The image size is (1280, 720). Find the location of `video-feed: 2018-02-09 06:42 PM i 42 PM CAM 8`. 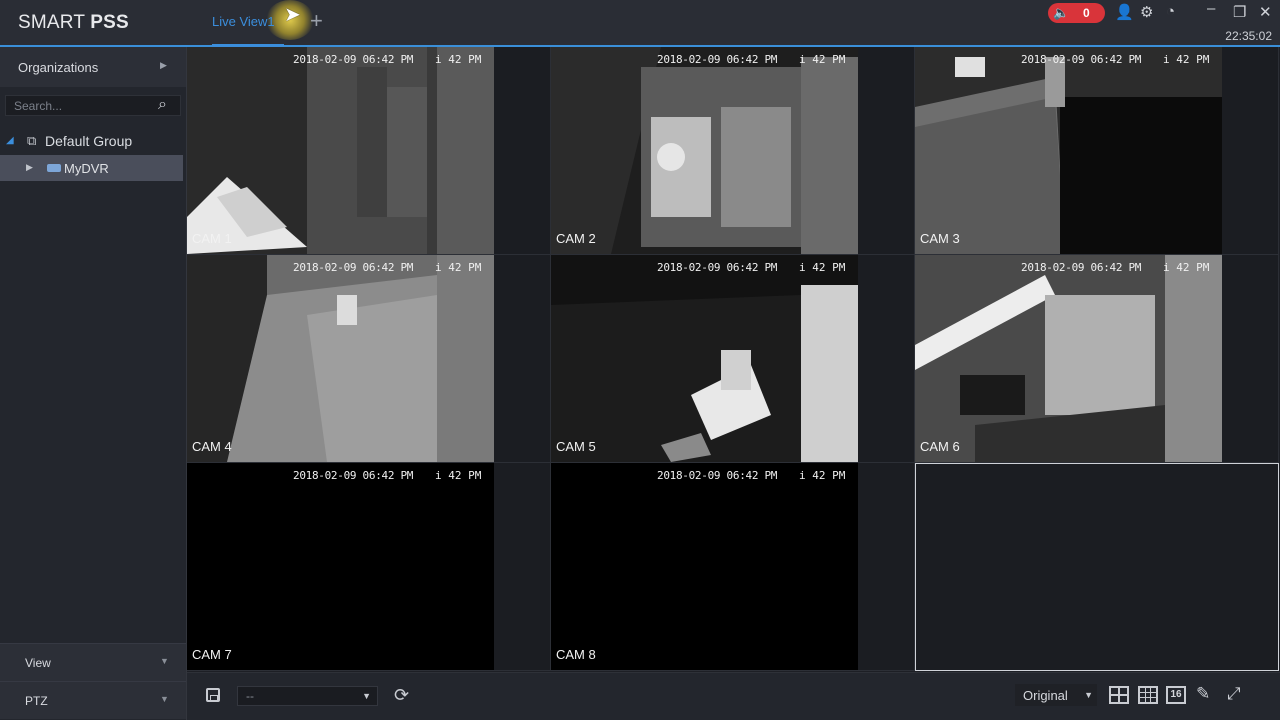

video-feed: 2018-02-09 06:42 PM i 42 PM CAM 8 is located at coordinates (704, 566).